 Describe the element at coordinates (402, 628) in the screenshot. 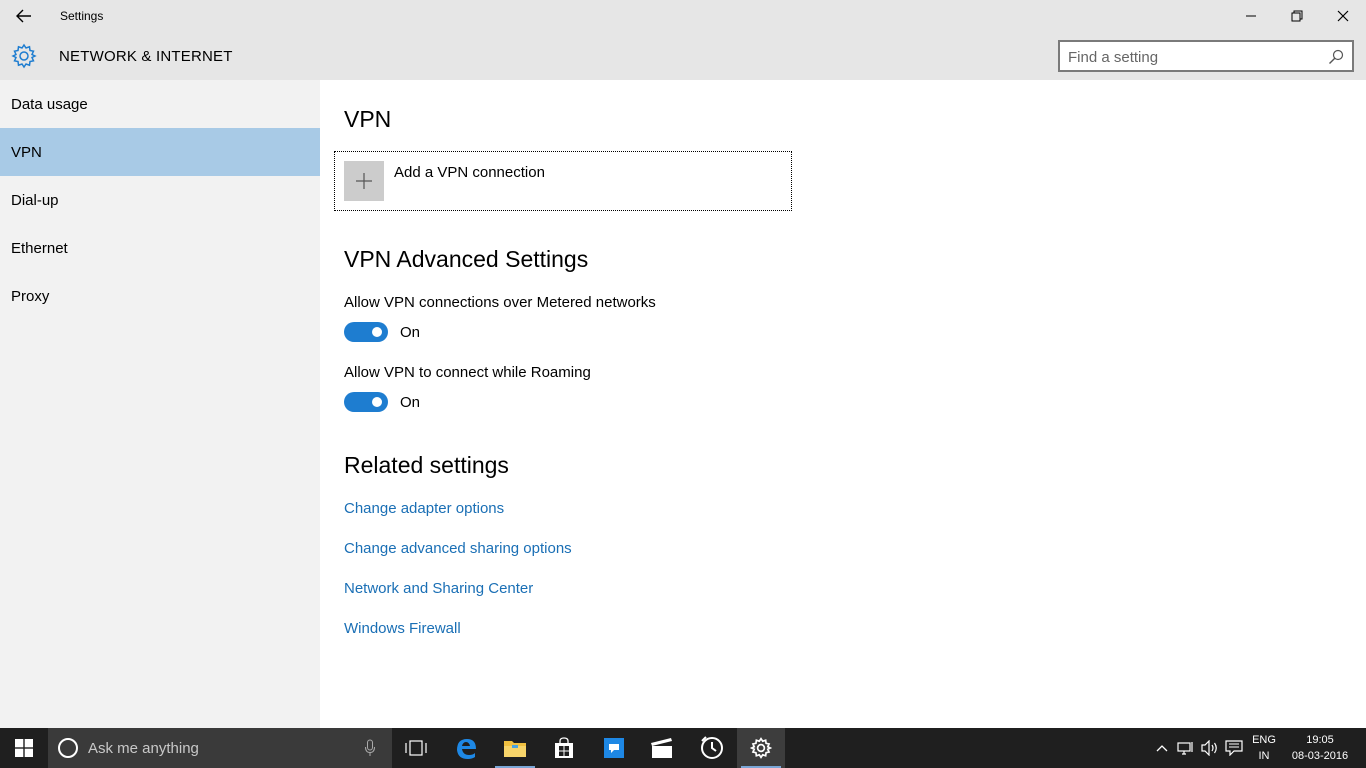

I see `windows-firewall-link: Windows Firewall` at that location.